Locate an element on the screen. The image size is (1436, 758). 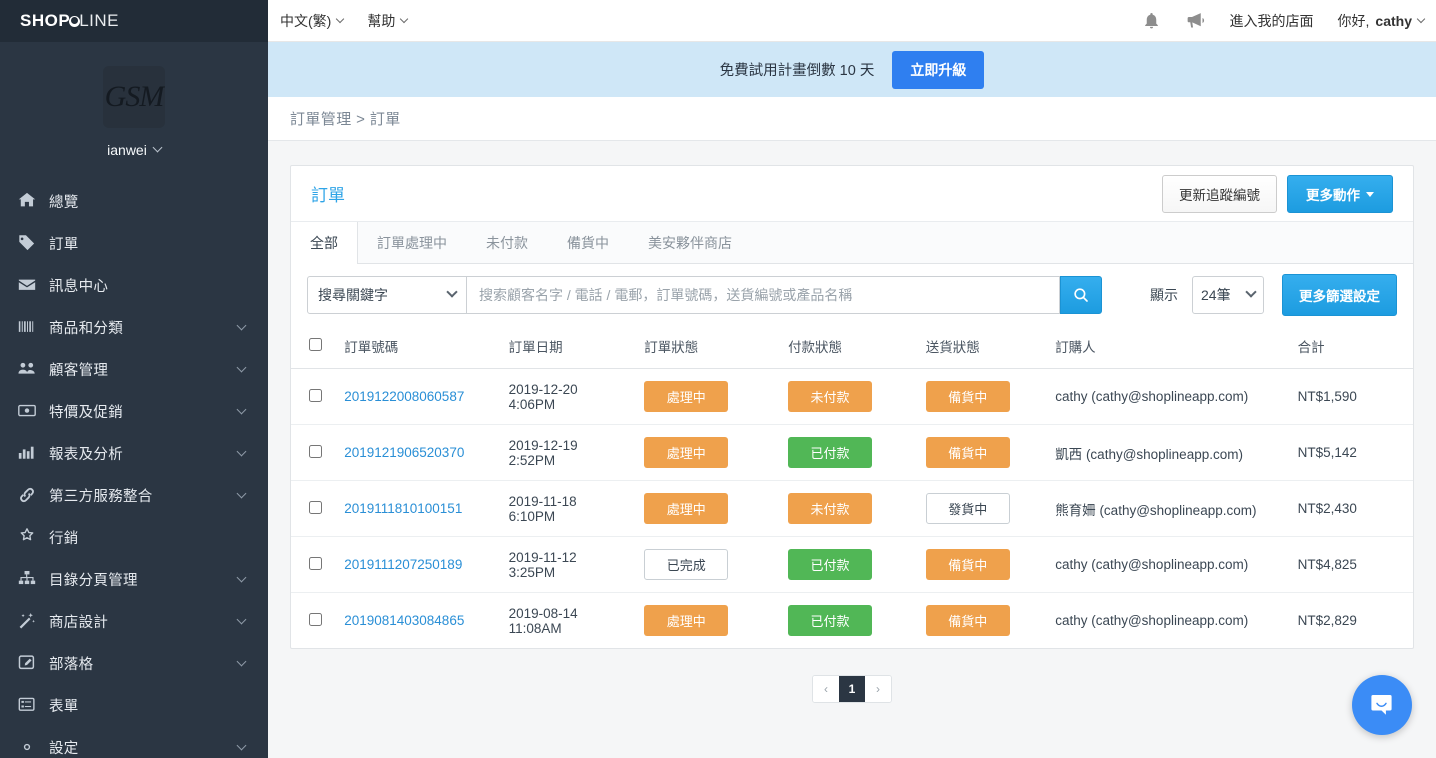
order-link: 2019121906520370 is located at coordinates (404, 452).